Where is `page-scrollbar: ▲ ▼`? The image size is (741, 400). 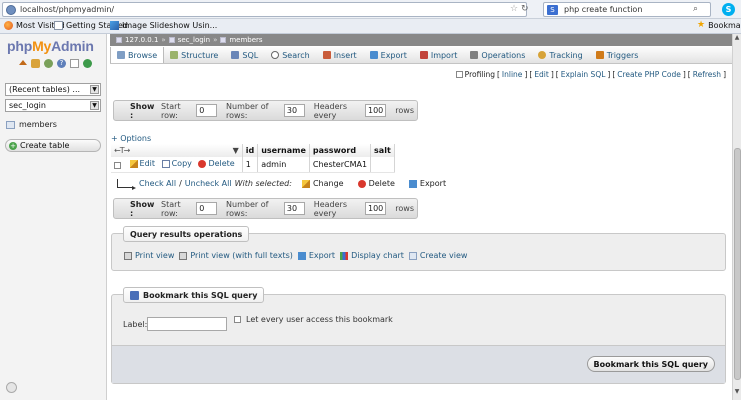
page-scrollbar: ▲ ▼ is located at coordinates (736, 217).